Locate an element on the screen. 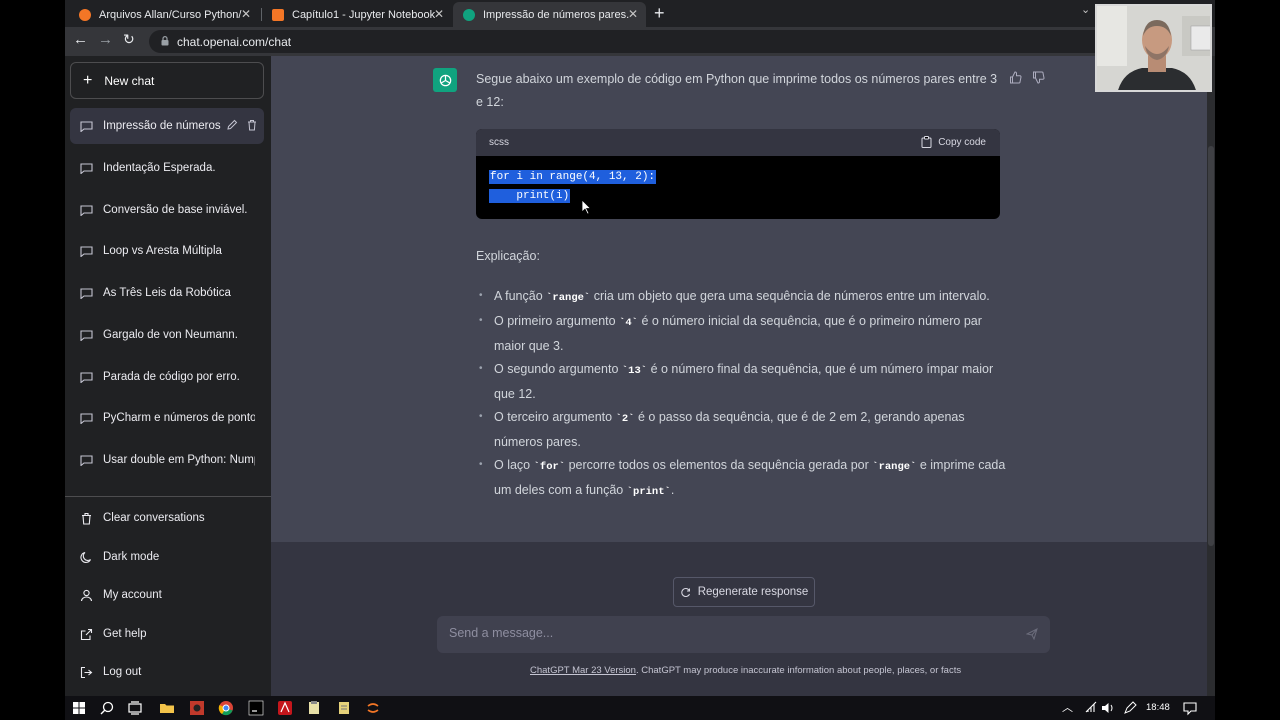 Image resolution: width=1280 pixels, height=720 pixels. pycharm-icon is located at coordinates (256, 708).